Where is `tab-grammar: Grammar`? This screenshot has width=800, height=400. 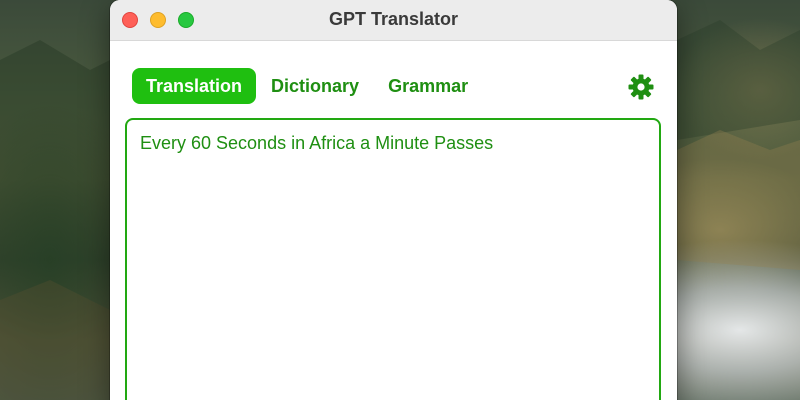
tab-grammar: Grammar is located at coordinates (428, 86).